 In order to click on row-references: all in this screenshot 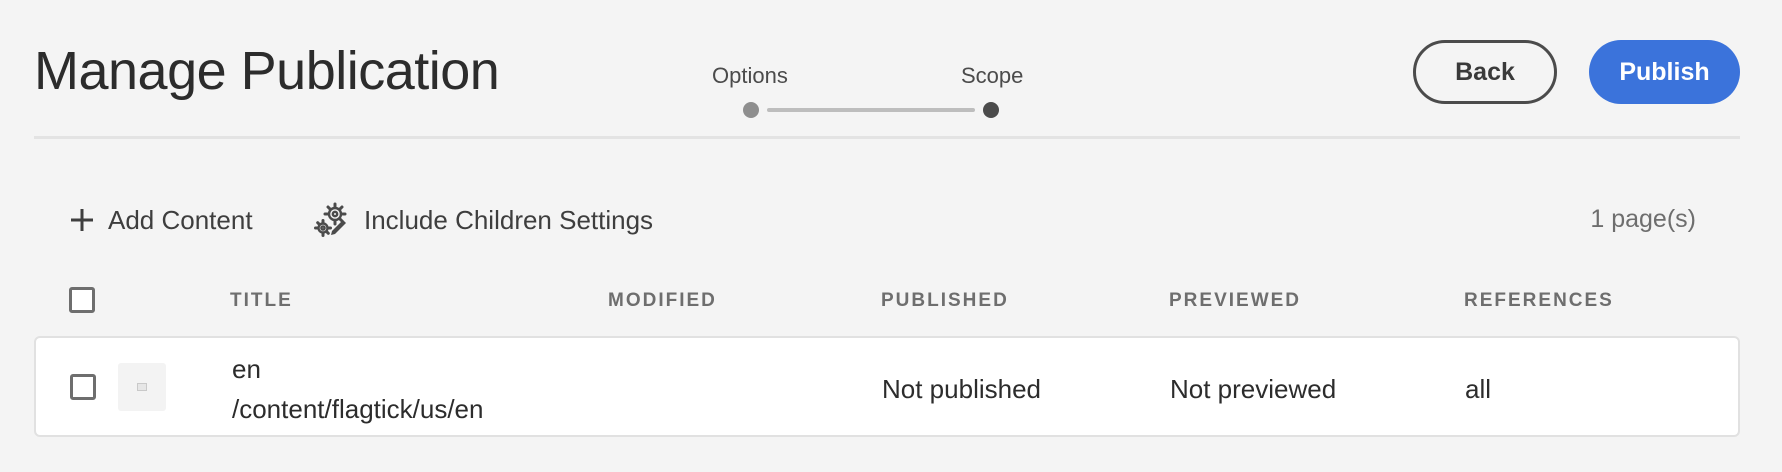, I will do `click(1478, 389)`.